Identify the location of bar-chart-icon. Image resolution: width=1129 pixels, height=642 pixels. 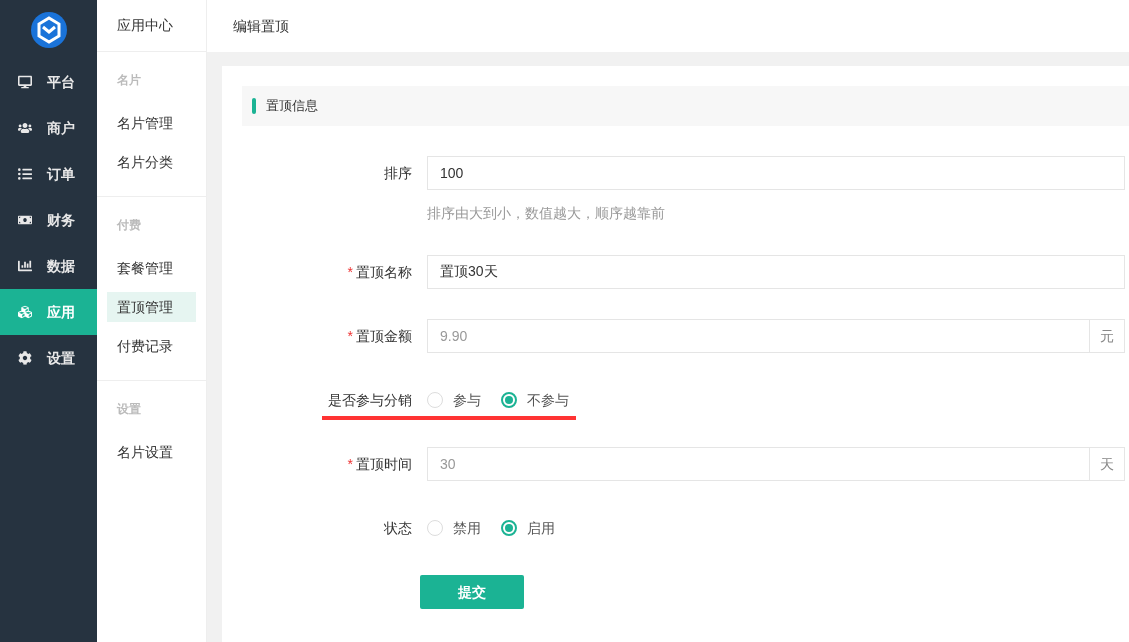
(25, 266).